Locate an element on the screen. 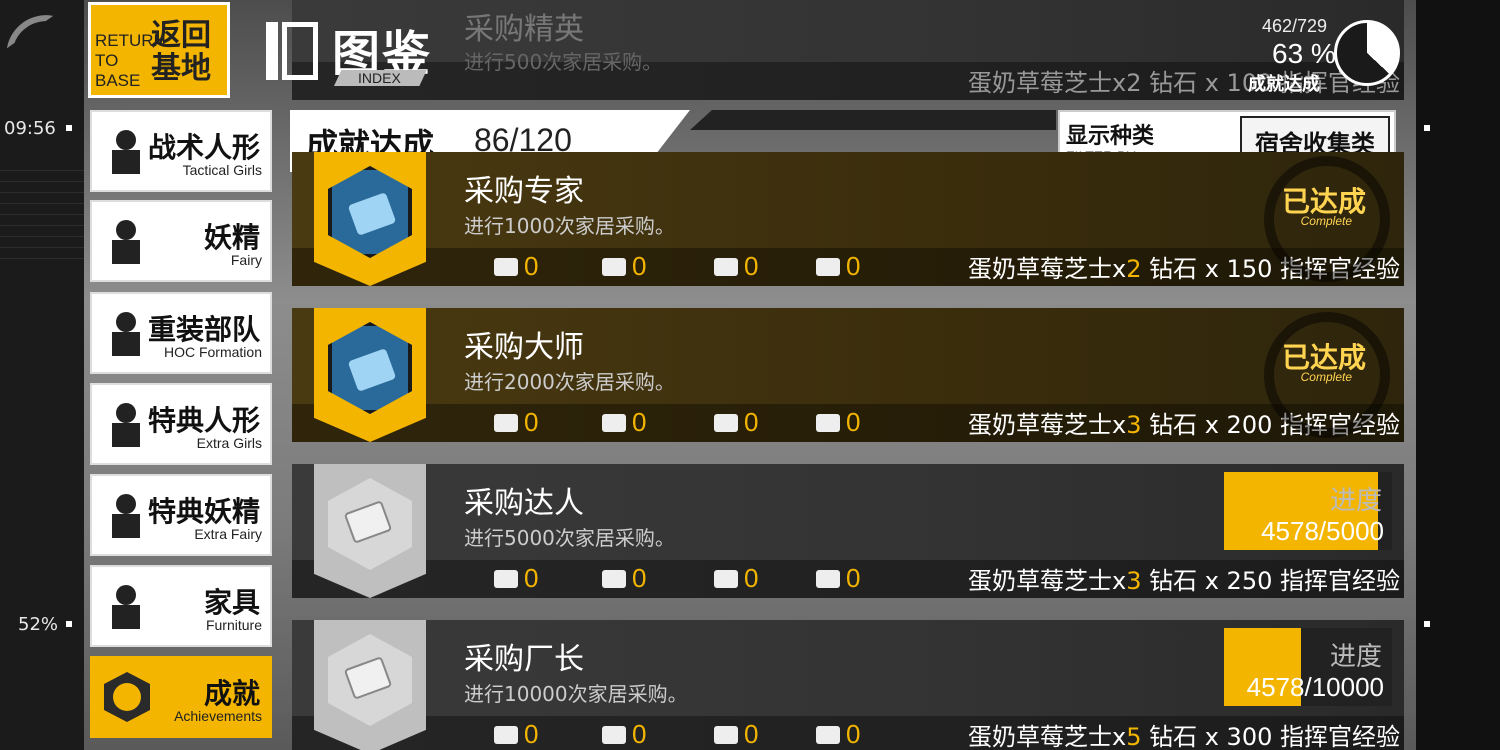 The height and width of the screenshot is (750, 1500). clock: 09:56 is located at coordinates (30, 128).